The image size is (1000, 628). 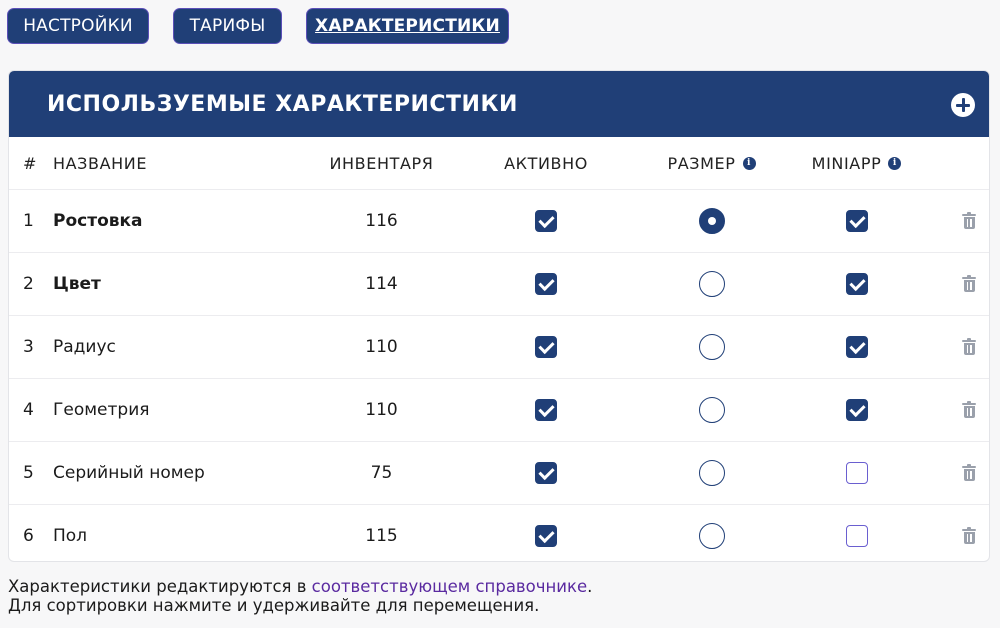 I want to click on row-number: 5, so click(x=28, y=473).